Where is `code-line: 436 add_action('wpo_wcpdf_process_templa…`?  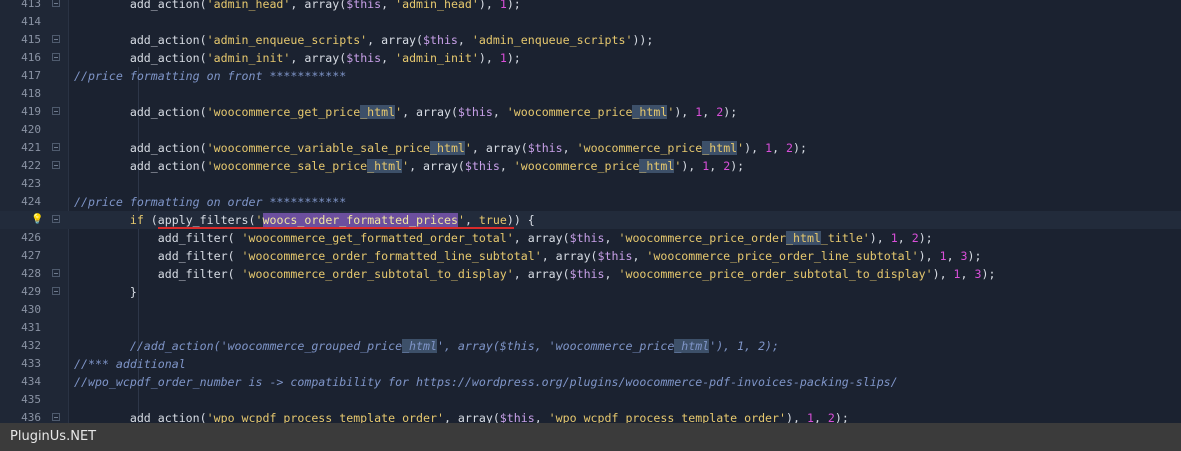
code-line: 436 add_action('wpo_wcpdf_process_templa… is located at coordinates (590, 416).